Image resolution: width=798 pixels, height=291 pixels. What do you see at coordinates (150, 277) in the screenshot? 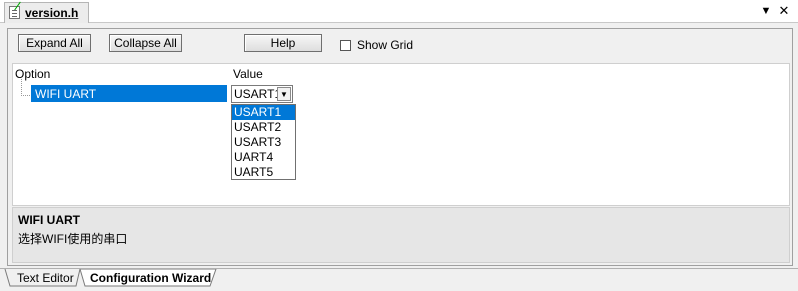
I see `tab-configuration-wizard: Configuration Wizard` at bounding box center [150, 277].